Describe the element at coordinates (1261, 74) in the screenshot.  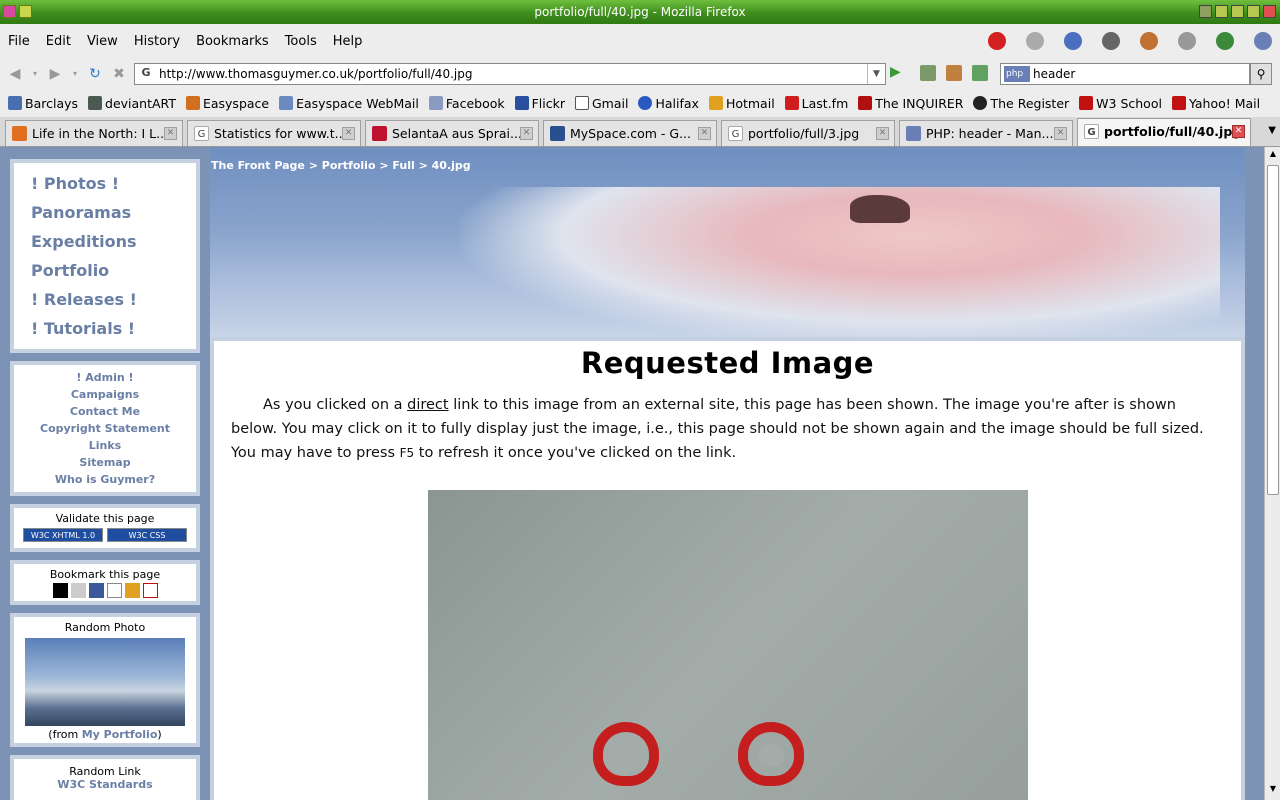
I see `search-icon: ⚲` at that location.